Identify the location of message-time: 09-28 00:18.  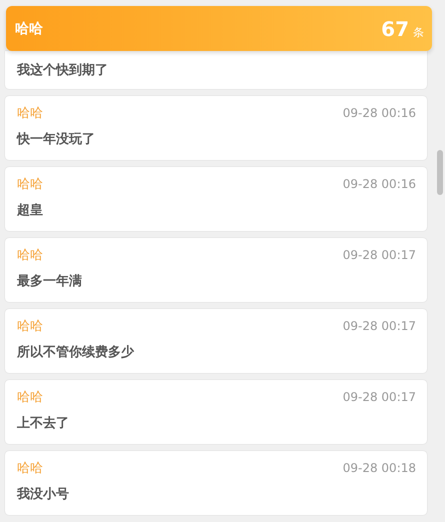
(379, 468).